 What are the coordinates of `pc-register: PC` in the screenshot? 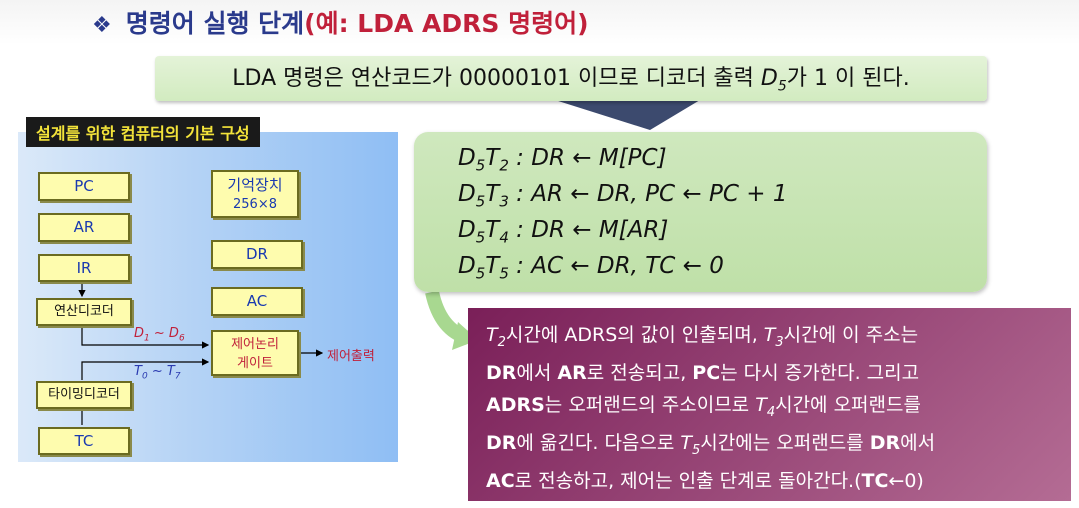 It's located at (84, 186).